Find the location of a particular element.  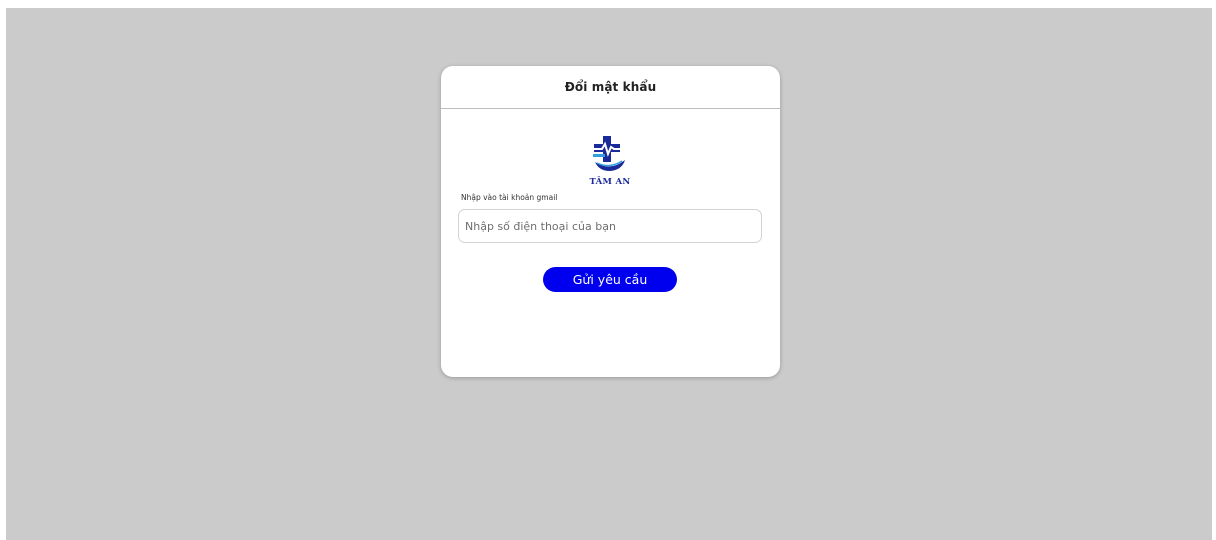

dialog-title: Đổi mật khẩu is located at coordinates (610, 87).